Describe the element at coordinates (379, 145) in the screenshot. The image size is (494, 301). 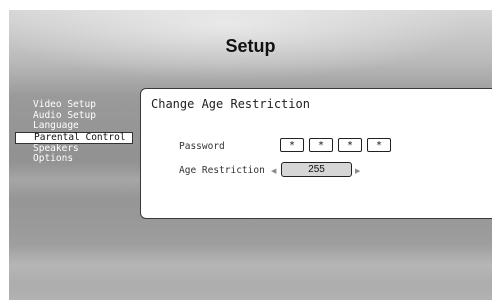
I see `password-digit-4: *` at that location.